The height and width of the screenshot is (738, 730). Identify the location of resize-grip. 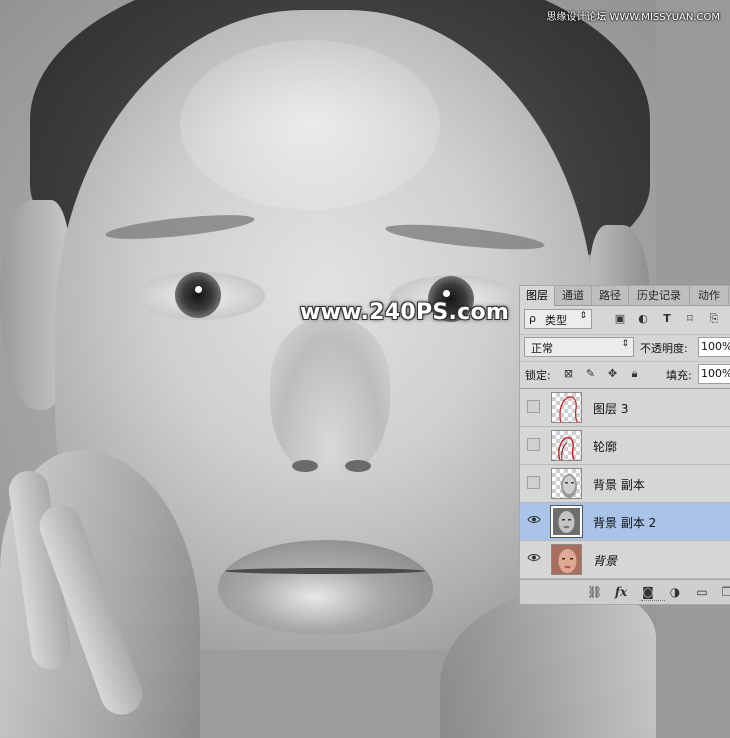
(653, 602).